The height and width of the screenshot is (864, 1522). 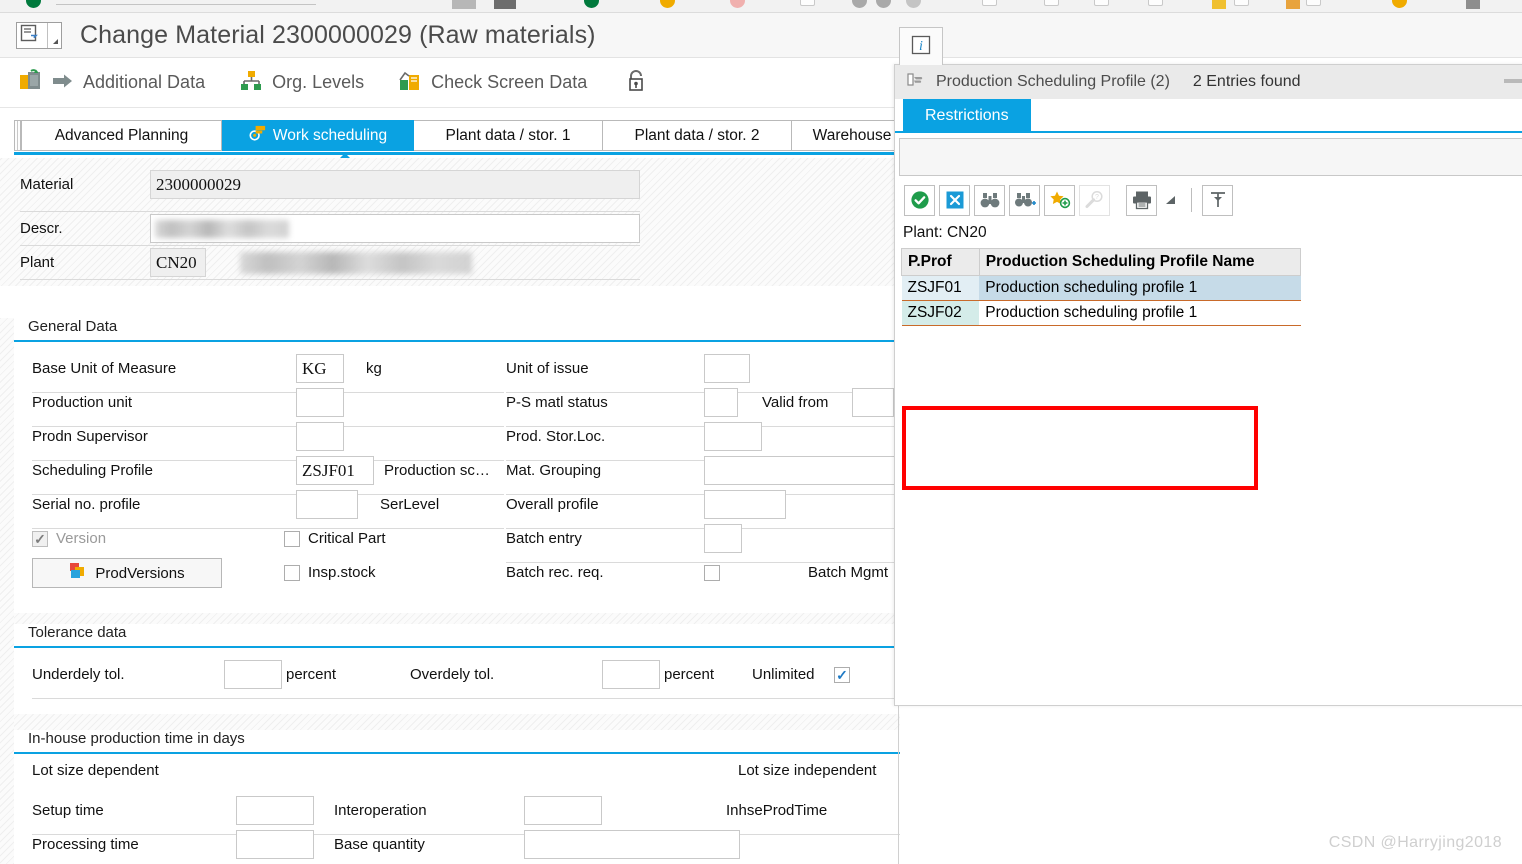 What do you see at coordinates (632, 844) in the screenshot?
I see `base-quantity-input` at bounding box center [632, 844].